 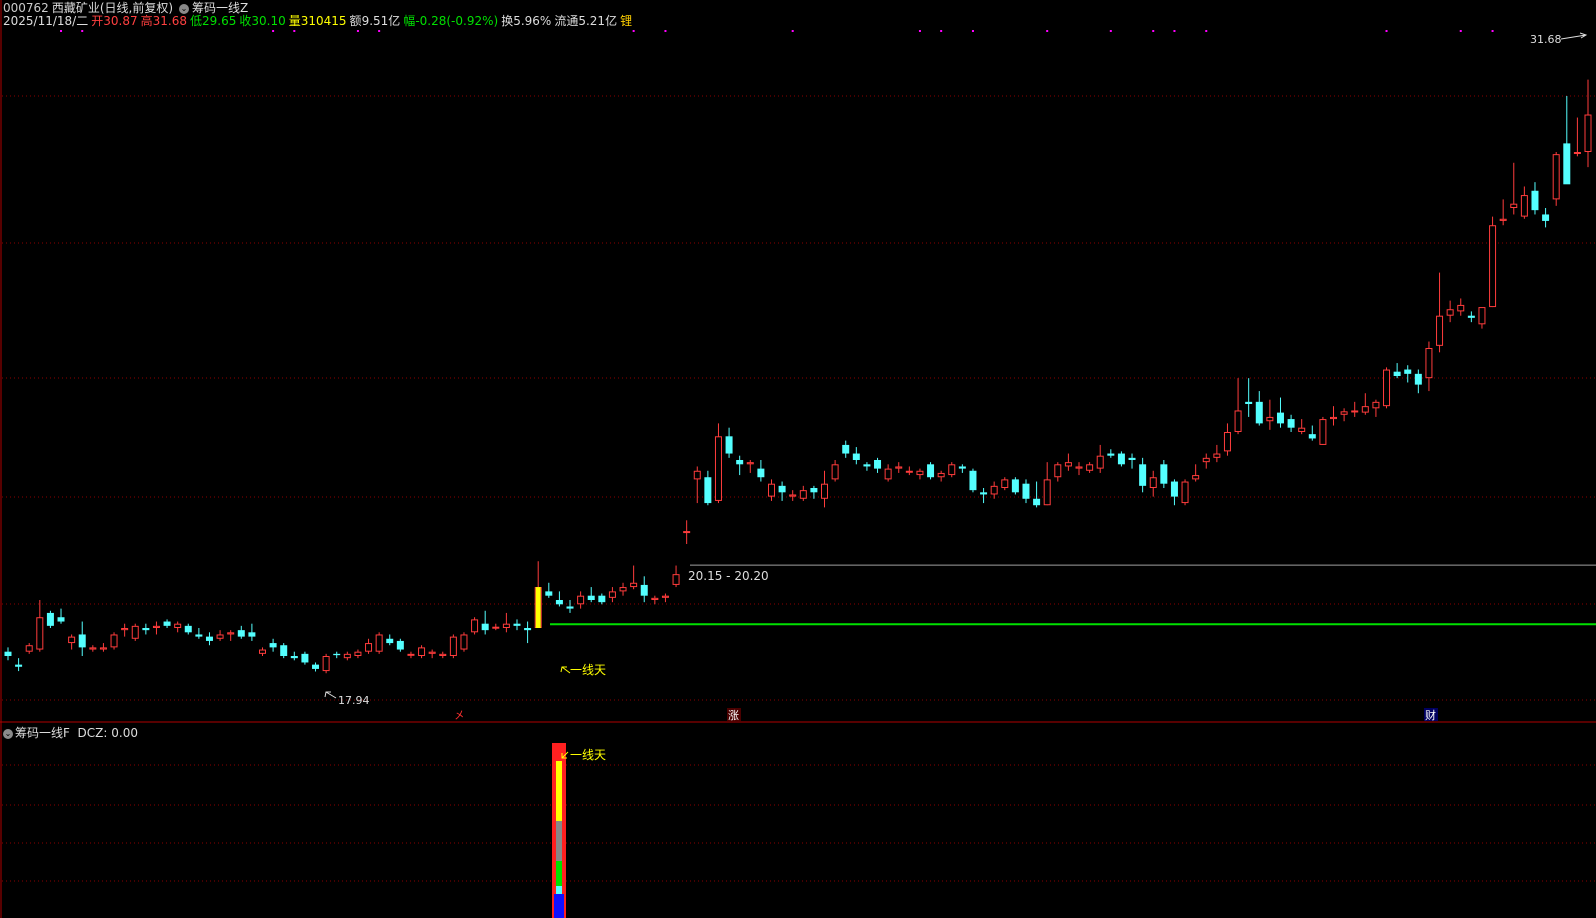 What do you see at coordinates (459, 715) in the screenshot?
I see `event-marker-1: 㐅` at bounding box center [459, 715].